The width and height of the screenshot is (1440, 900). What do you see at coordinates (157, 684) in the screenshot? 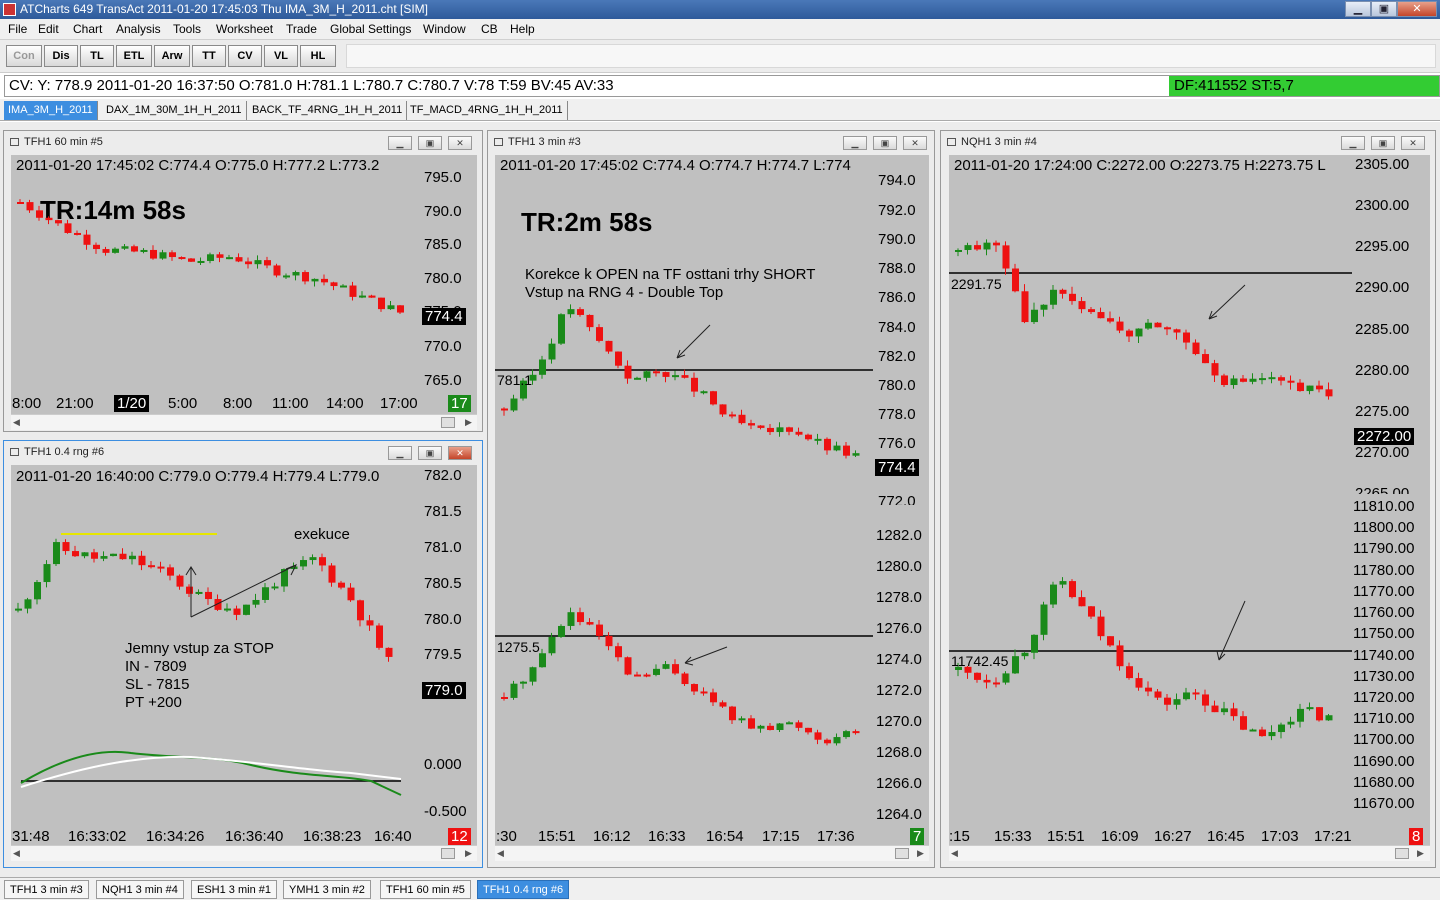
I see `trade-note-line: SL - 7815` at bounding box center [157, 684].